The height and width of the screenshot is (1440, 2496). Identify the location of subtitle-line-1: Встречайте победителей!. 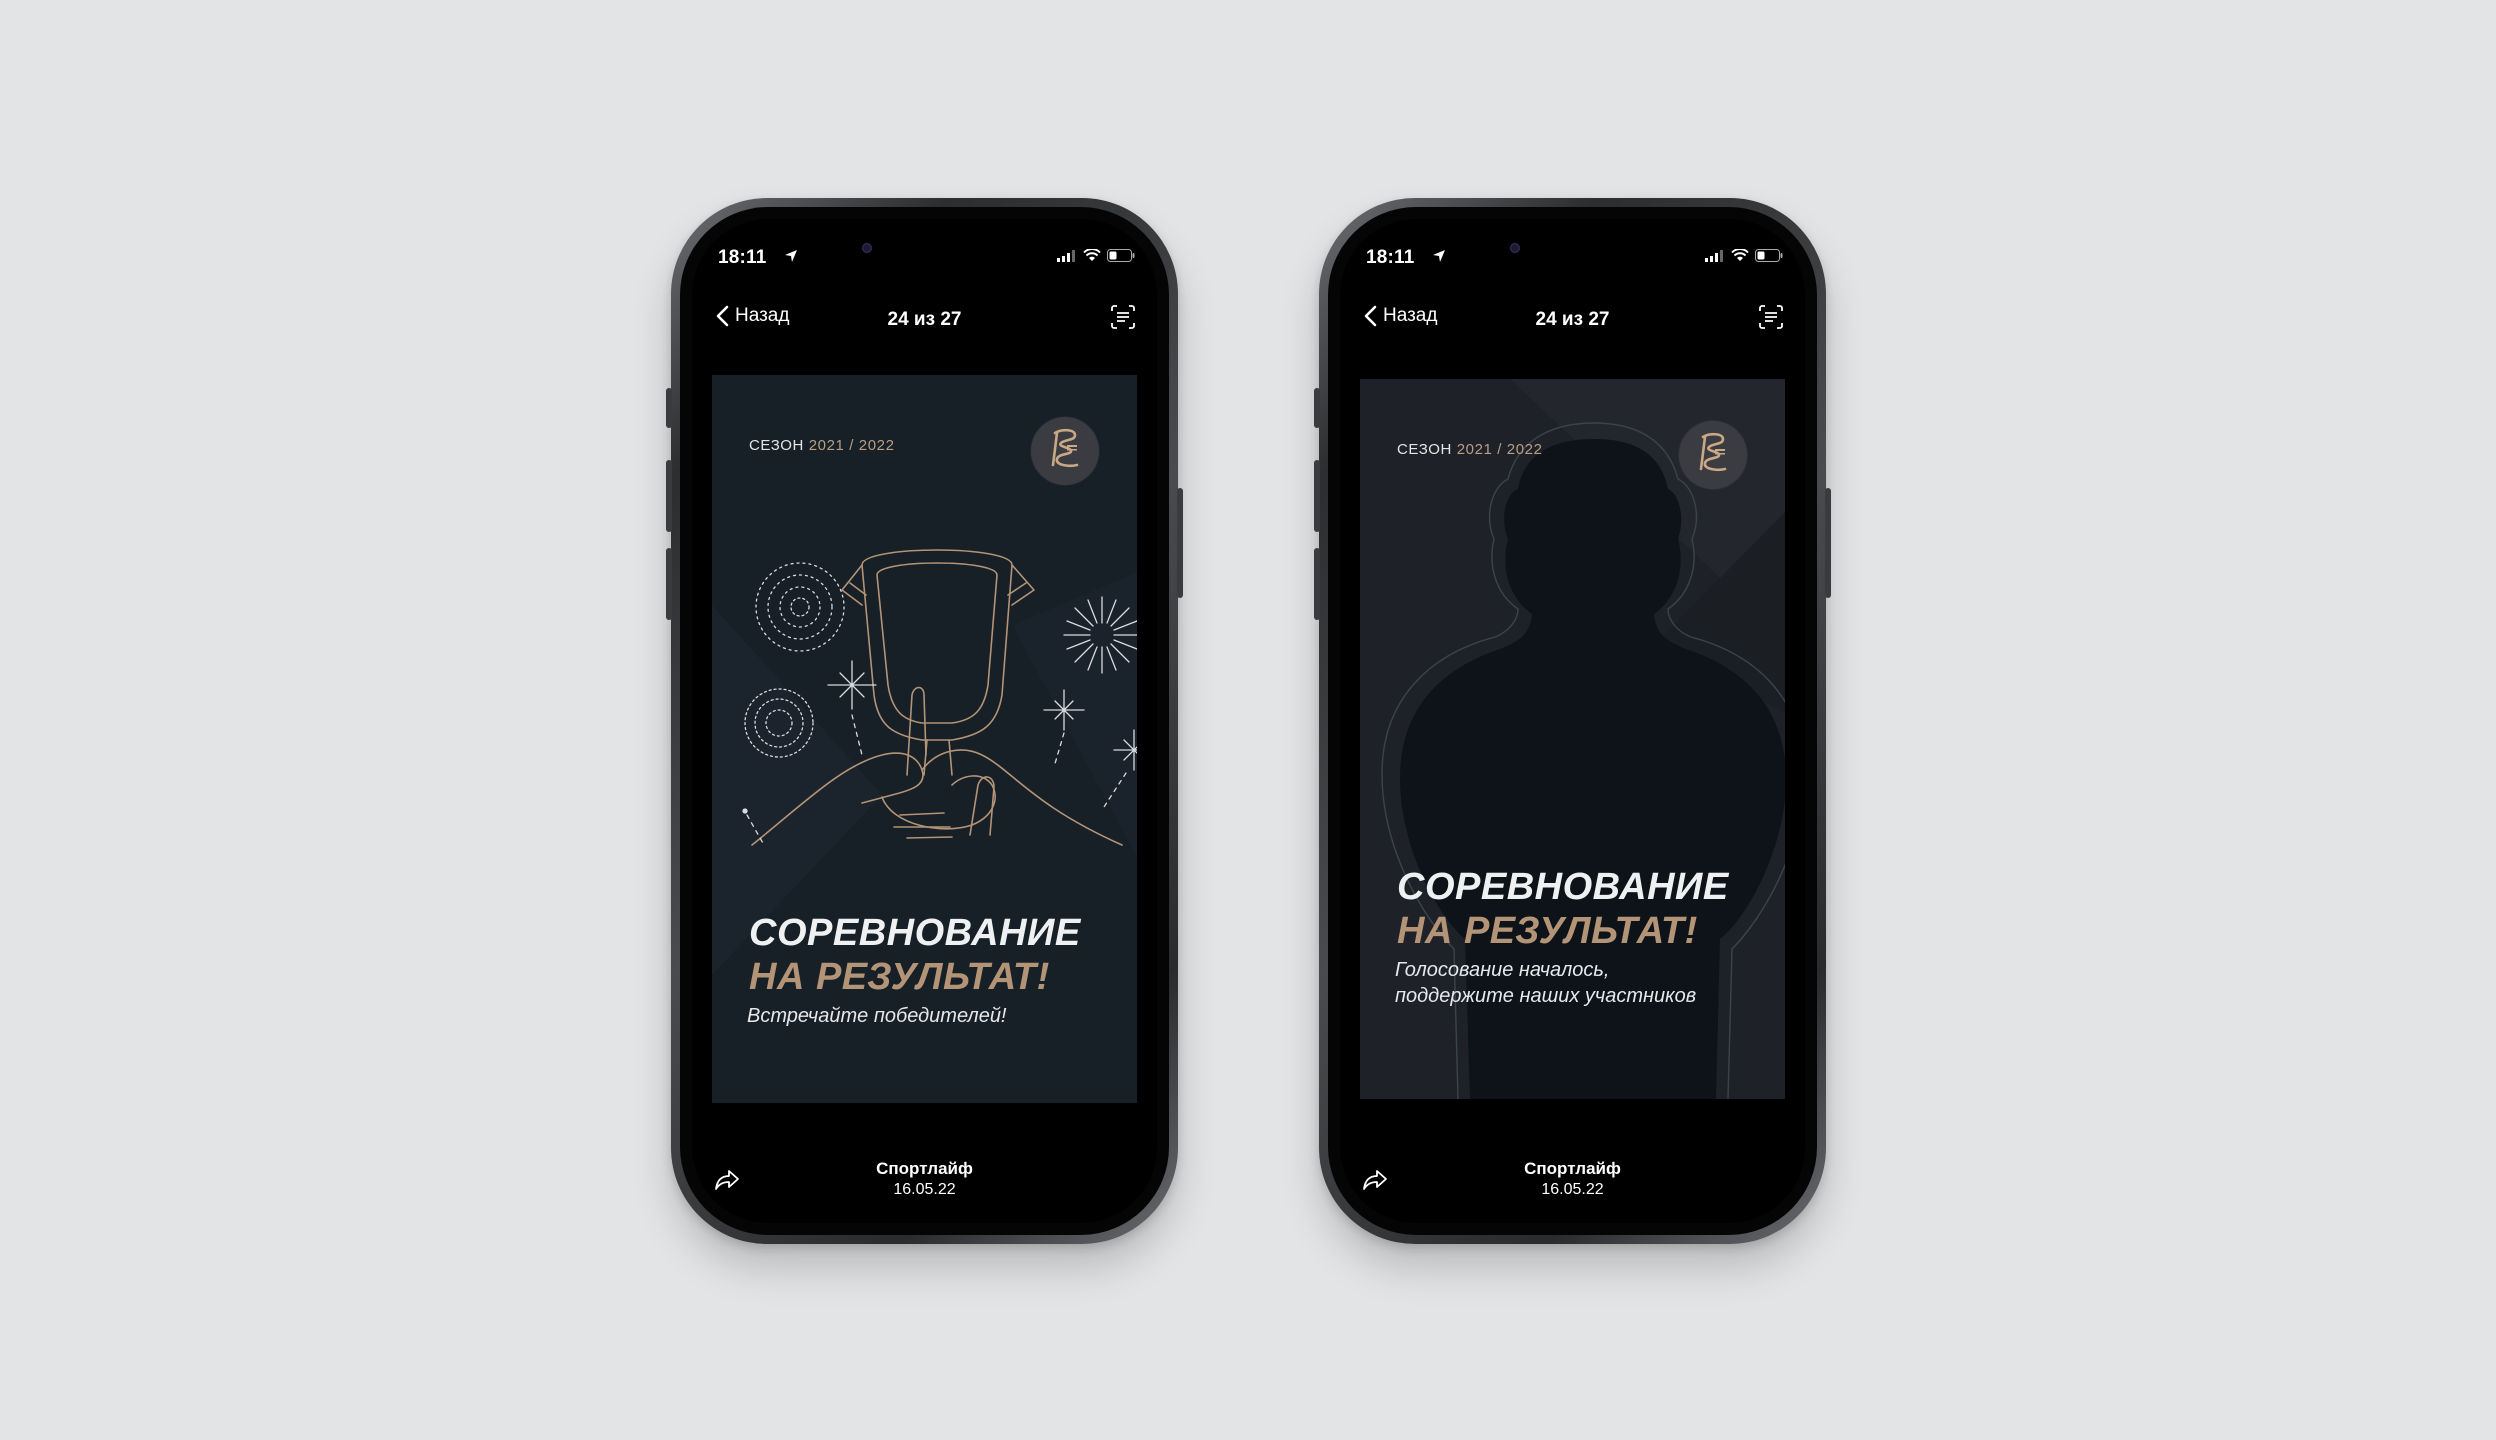
(877, 1016).